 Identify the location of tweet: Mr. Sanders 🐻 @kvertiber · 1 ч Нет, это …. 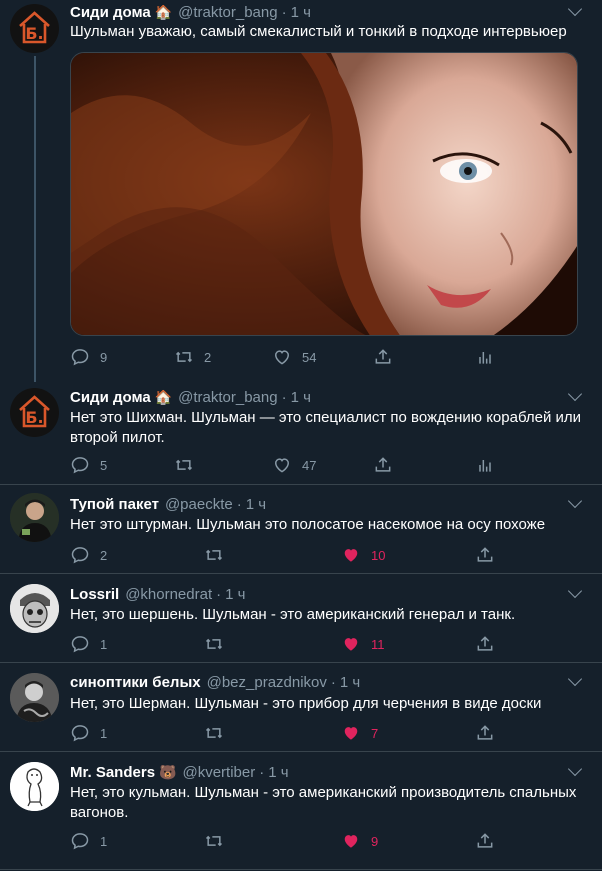
(301, 811).